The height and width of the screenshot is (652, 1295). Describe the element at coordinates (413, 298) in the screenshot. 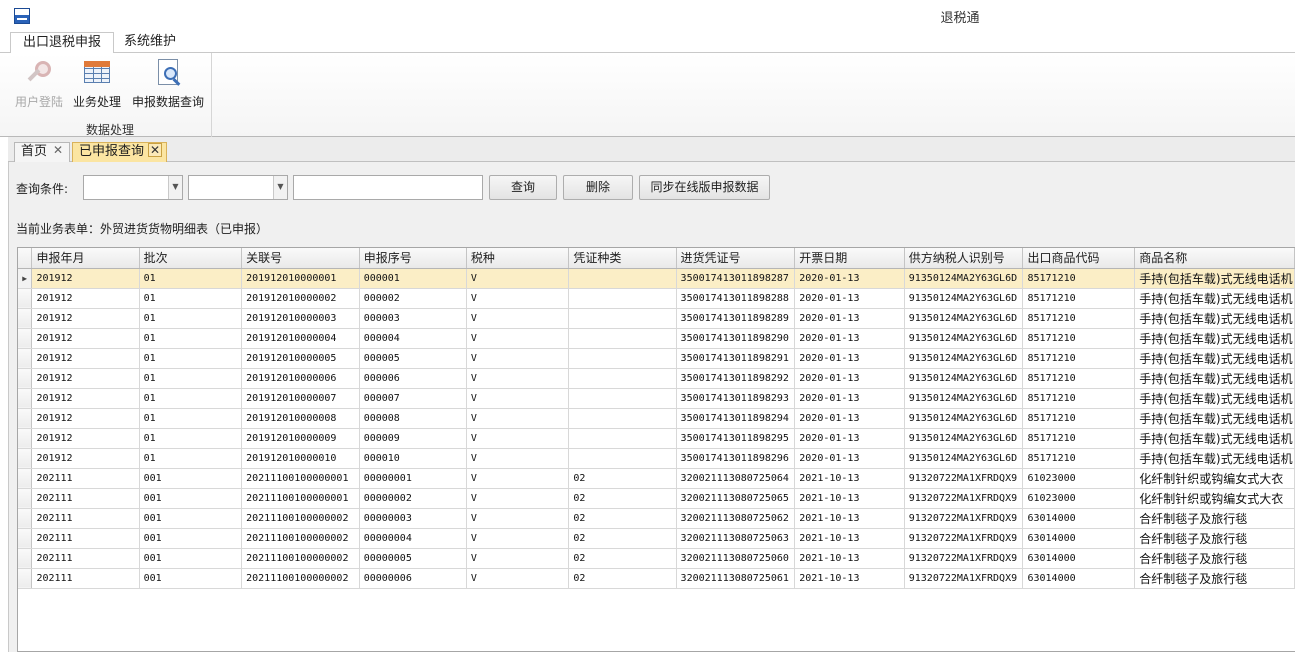

I see `table-cell: 000002` at that location.